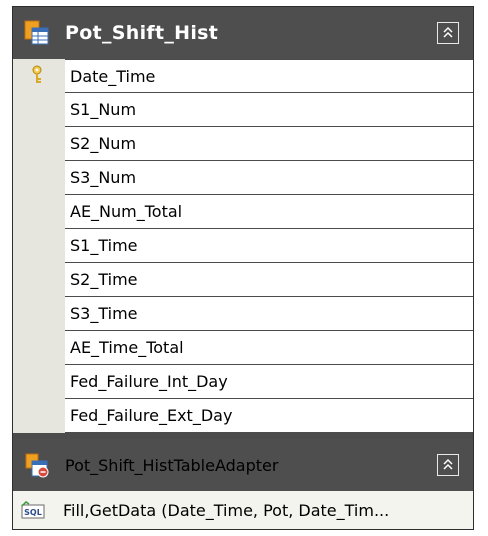 The image size is (488, 536). I want to click on column-name: Fed_Failure_Ext_Day, so click(269, 416).